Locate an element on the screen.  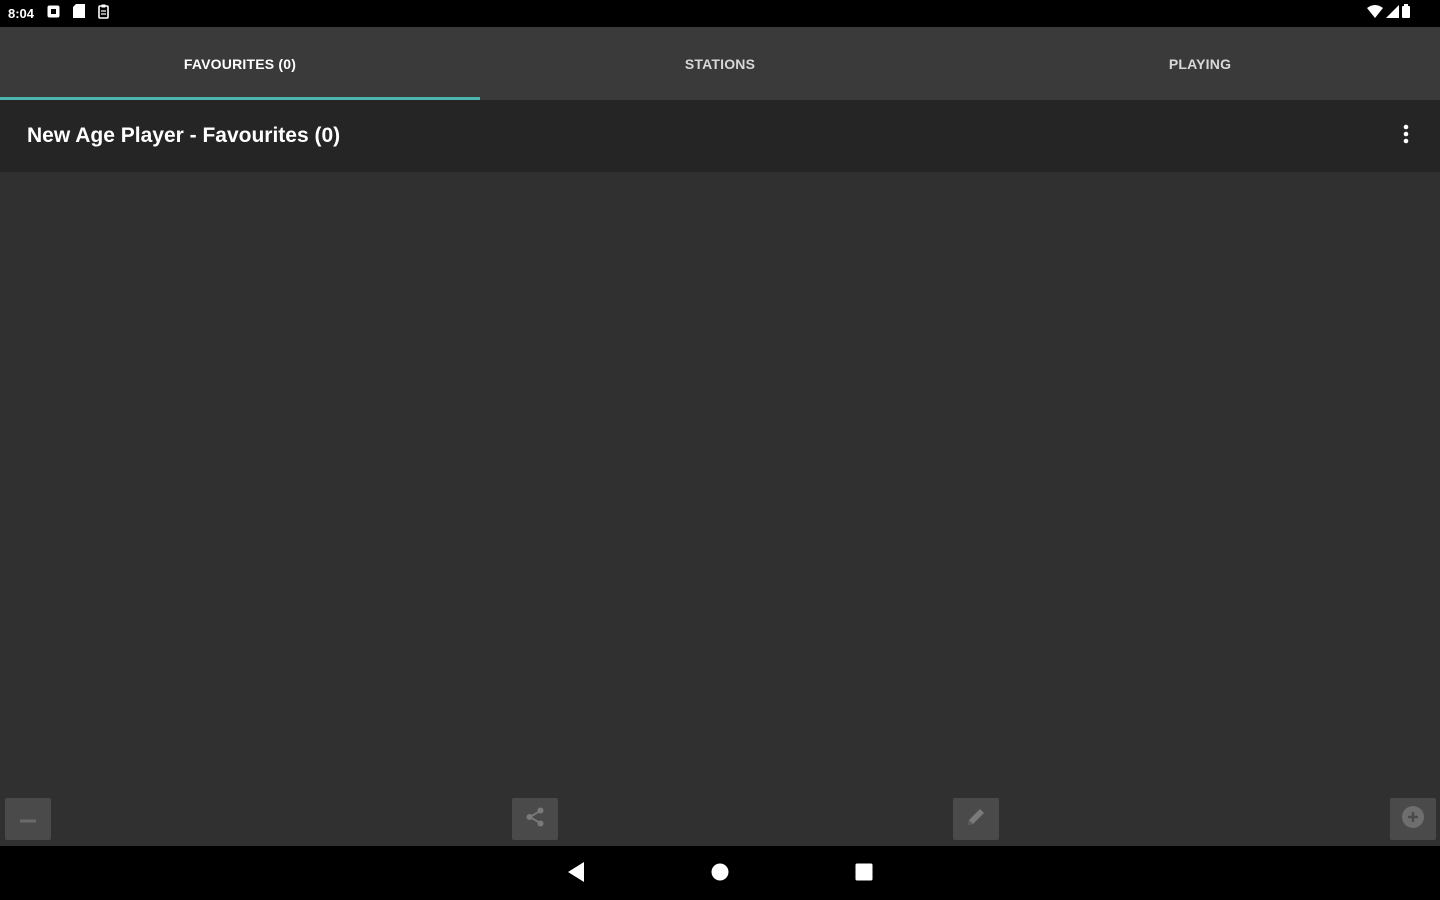
recents-square-icon is located at coordinates (864, 874).